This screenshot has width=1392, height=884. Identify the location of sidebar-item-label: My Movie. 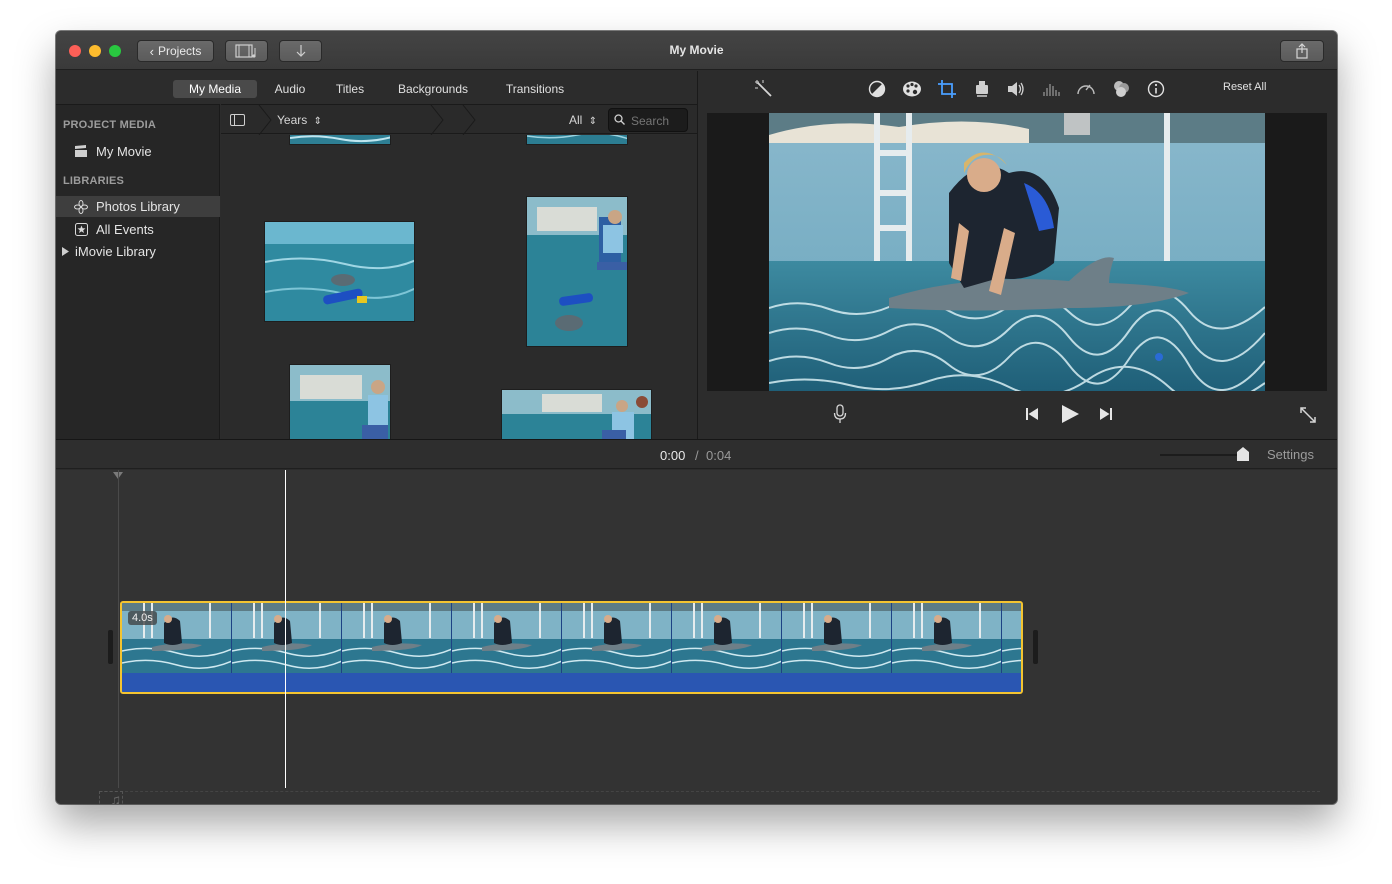
(124, 151).